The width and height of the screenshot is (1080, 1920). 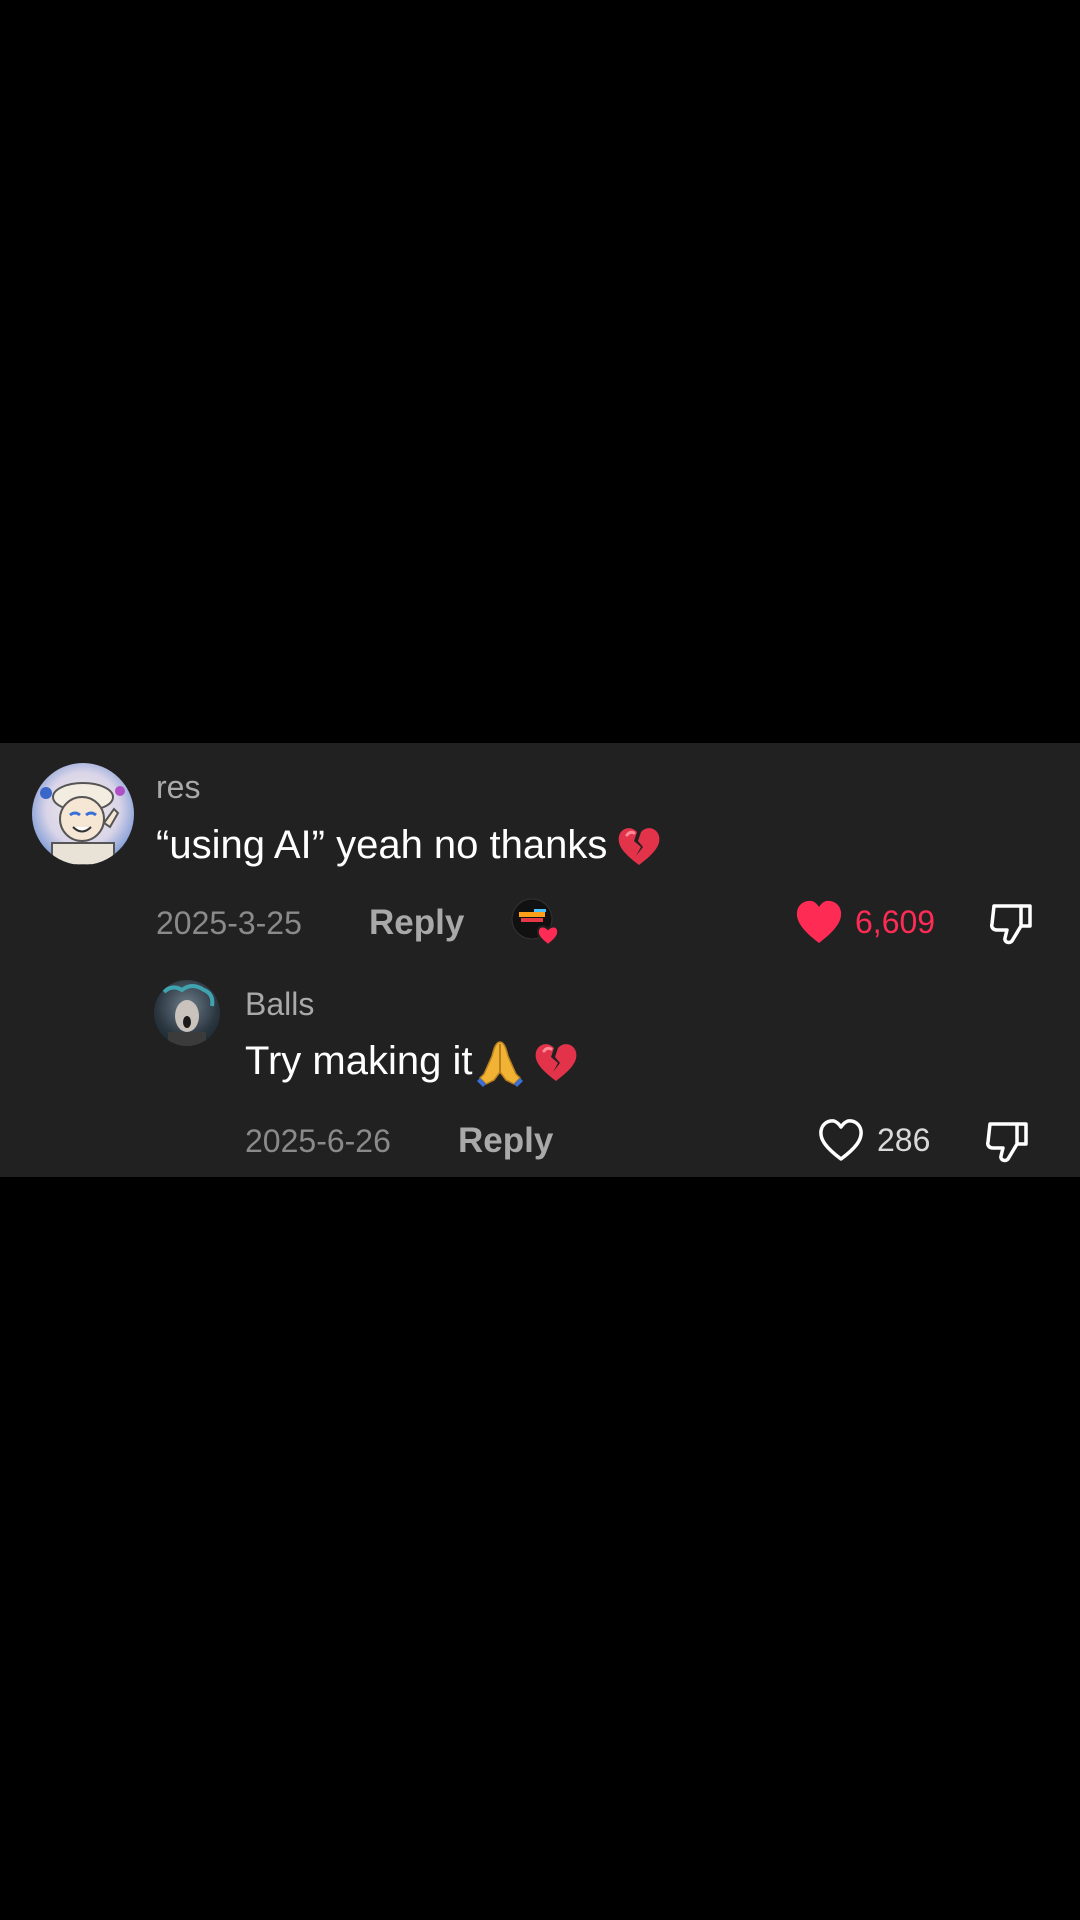 I want to click on heart-filled-icon, so click(x=819, y=921).